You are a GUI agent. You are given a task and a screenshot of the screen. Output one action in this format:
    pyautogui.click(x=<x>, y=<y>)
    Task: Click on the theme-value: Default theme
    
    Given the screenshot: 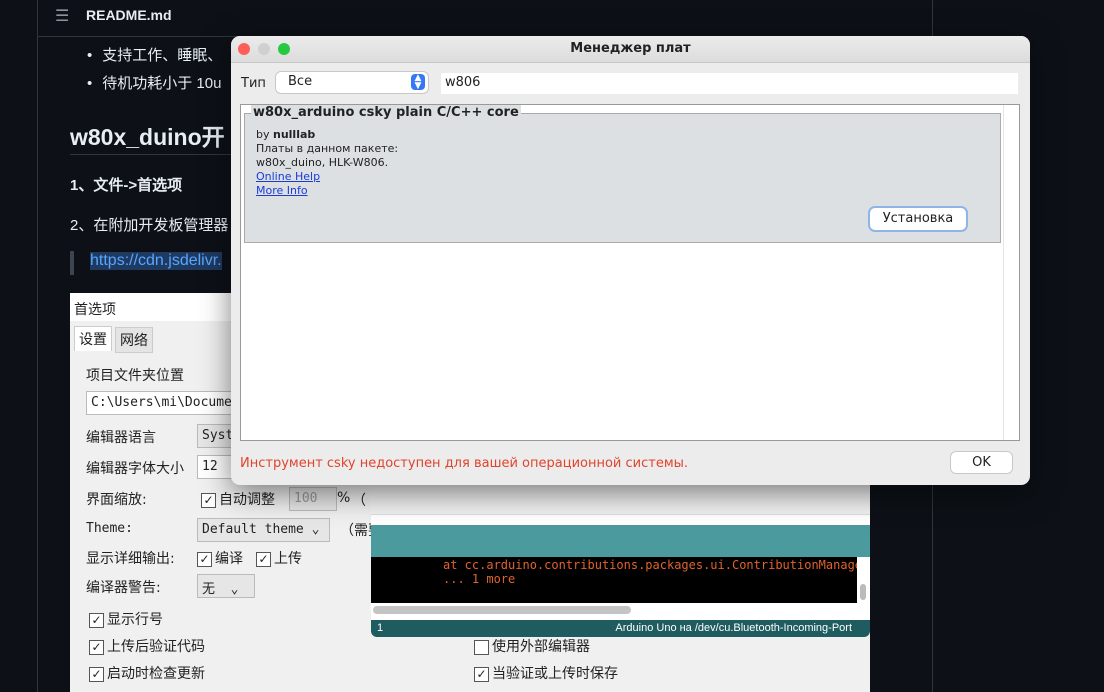 What is the action you would take?
    pyautogui.click(x=253, y=529)
    